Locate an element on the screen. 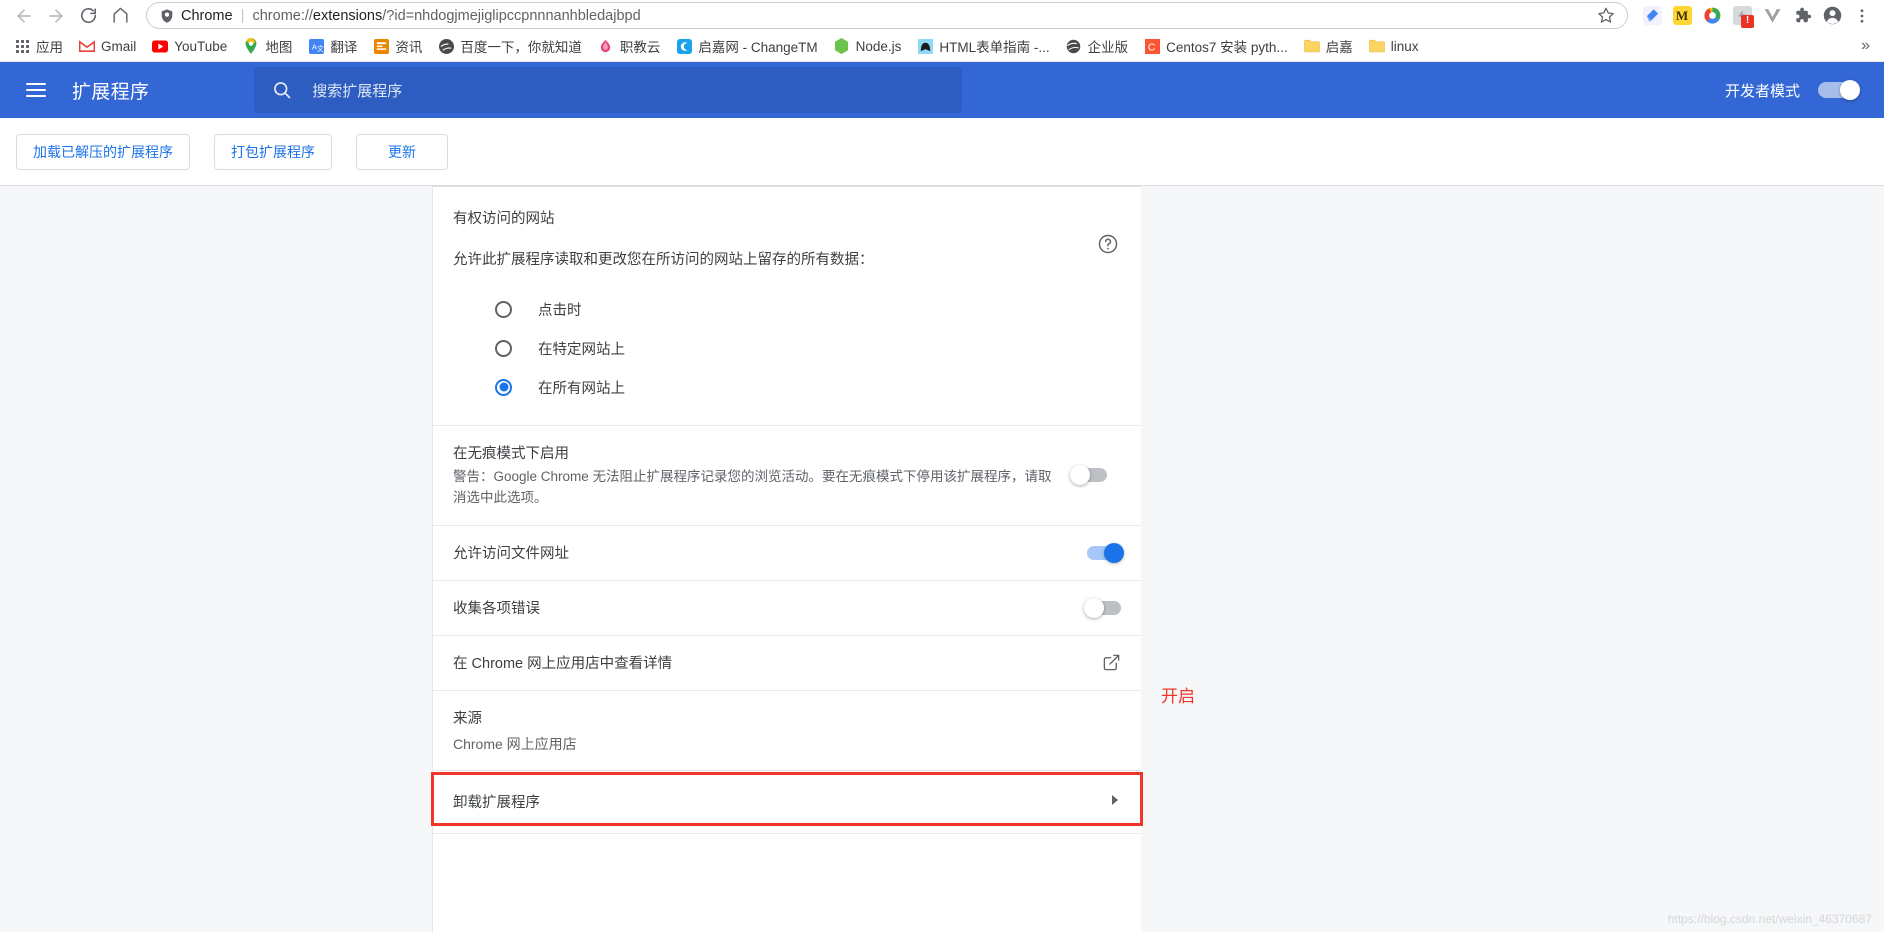 This screenshot has height=932, width=1884. bookmark-baidu: 百度一下，你就知道 is located at coordinates (510, 46).